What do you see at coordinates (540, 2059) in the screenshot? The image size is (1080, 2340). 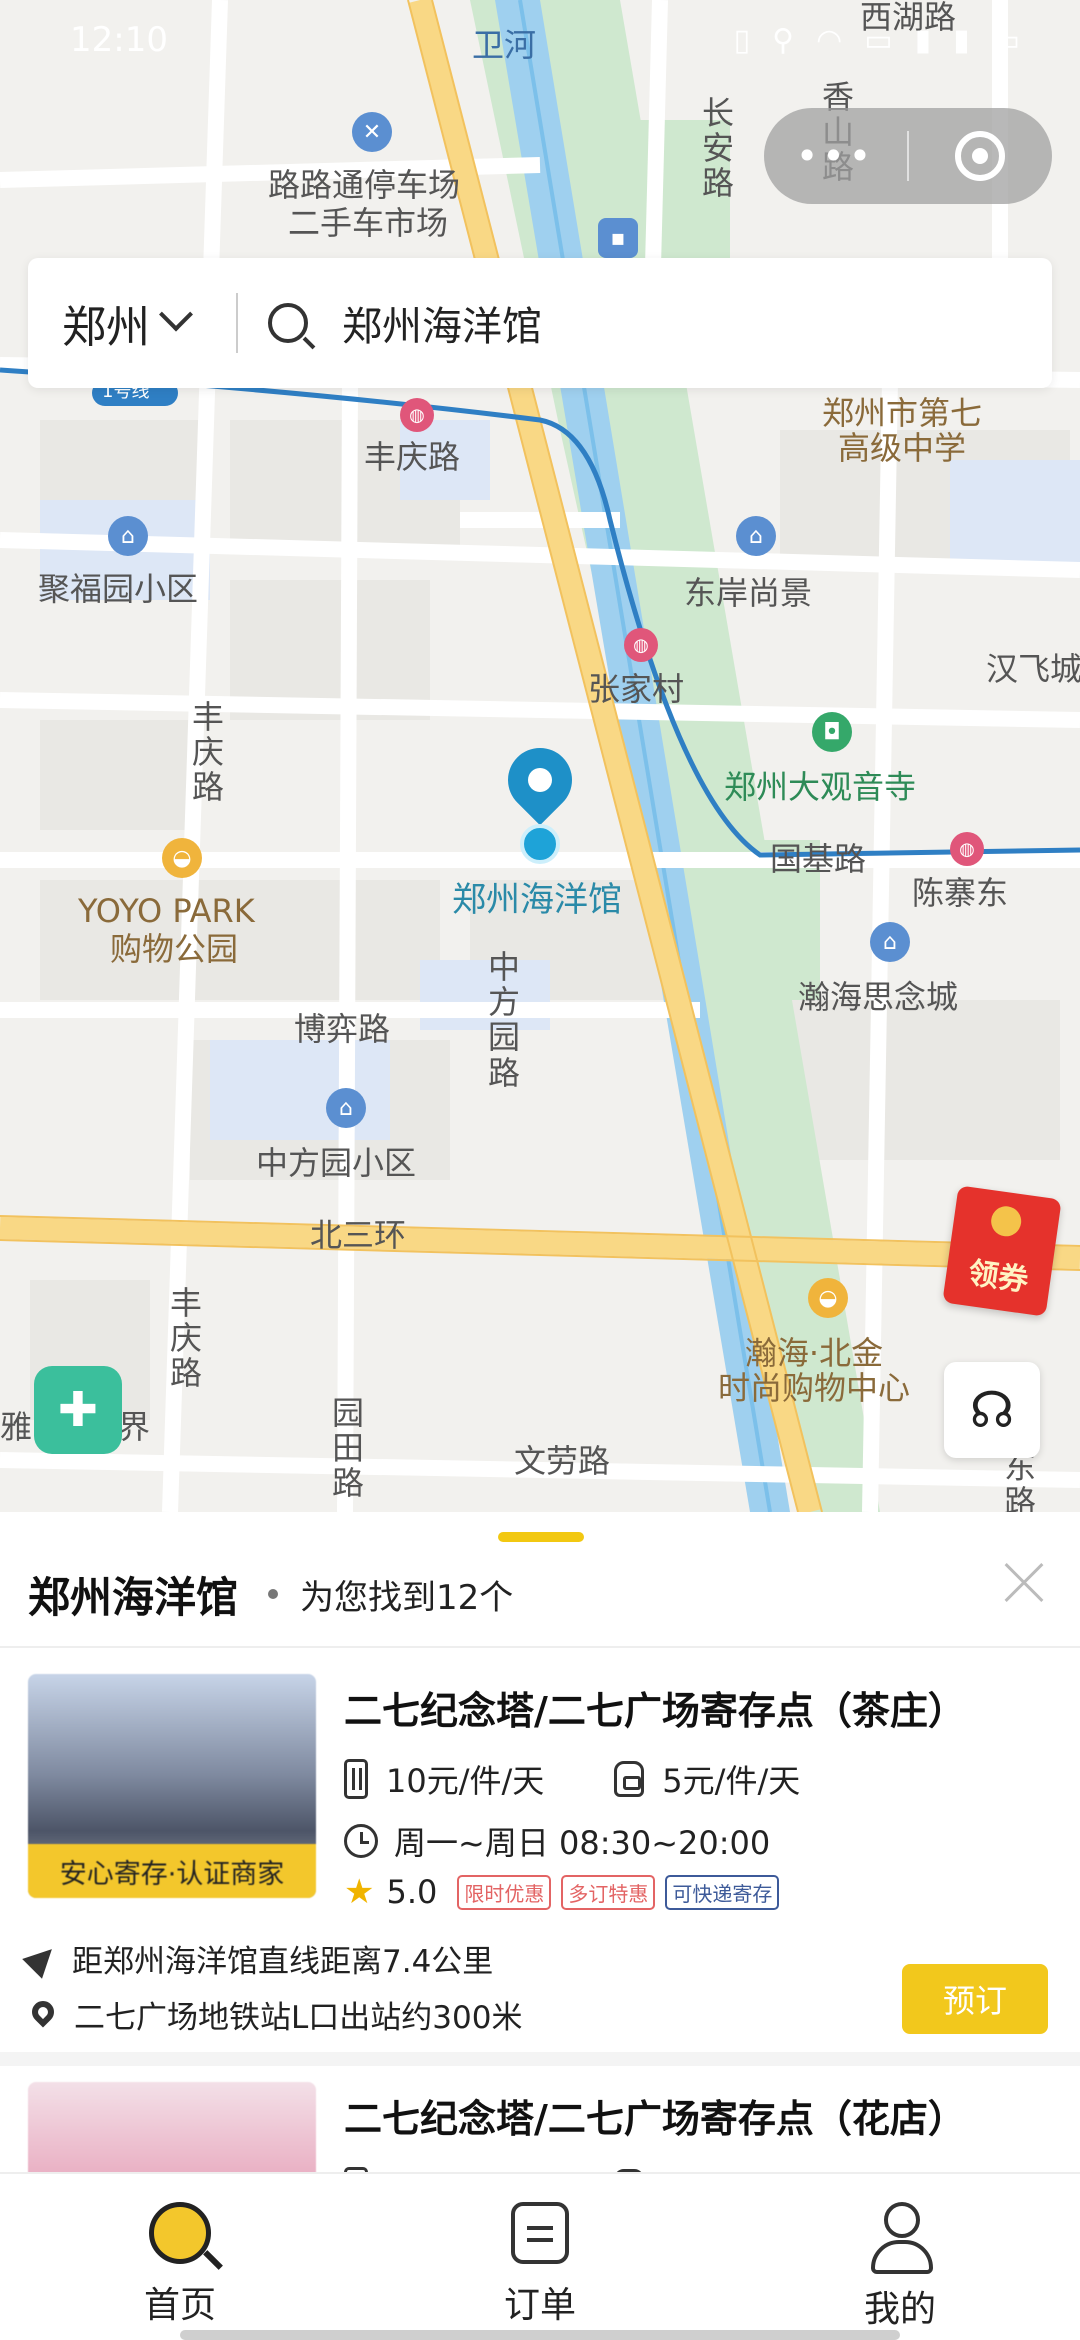 I see `card-separator` at bounding box center [540, 2059].